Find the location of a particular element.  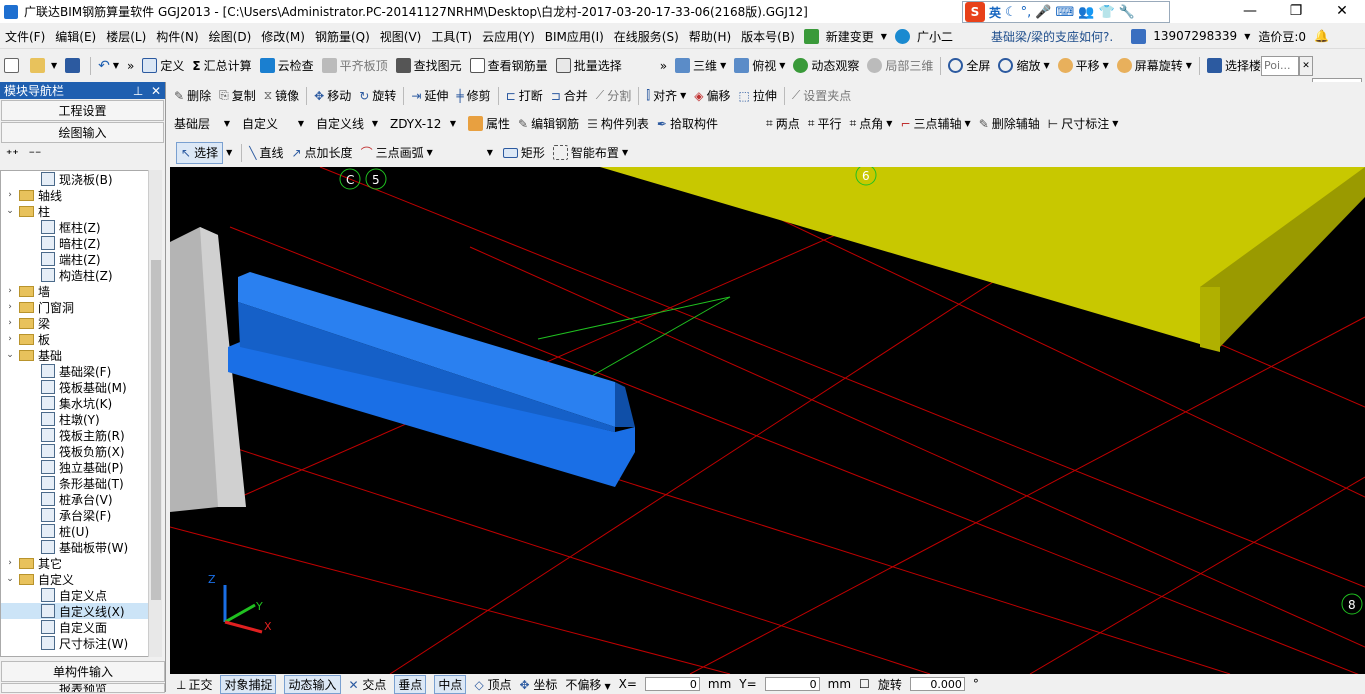

coordinate-snap: ✥ 坐标 is located at coordinates (539, 684).